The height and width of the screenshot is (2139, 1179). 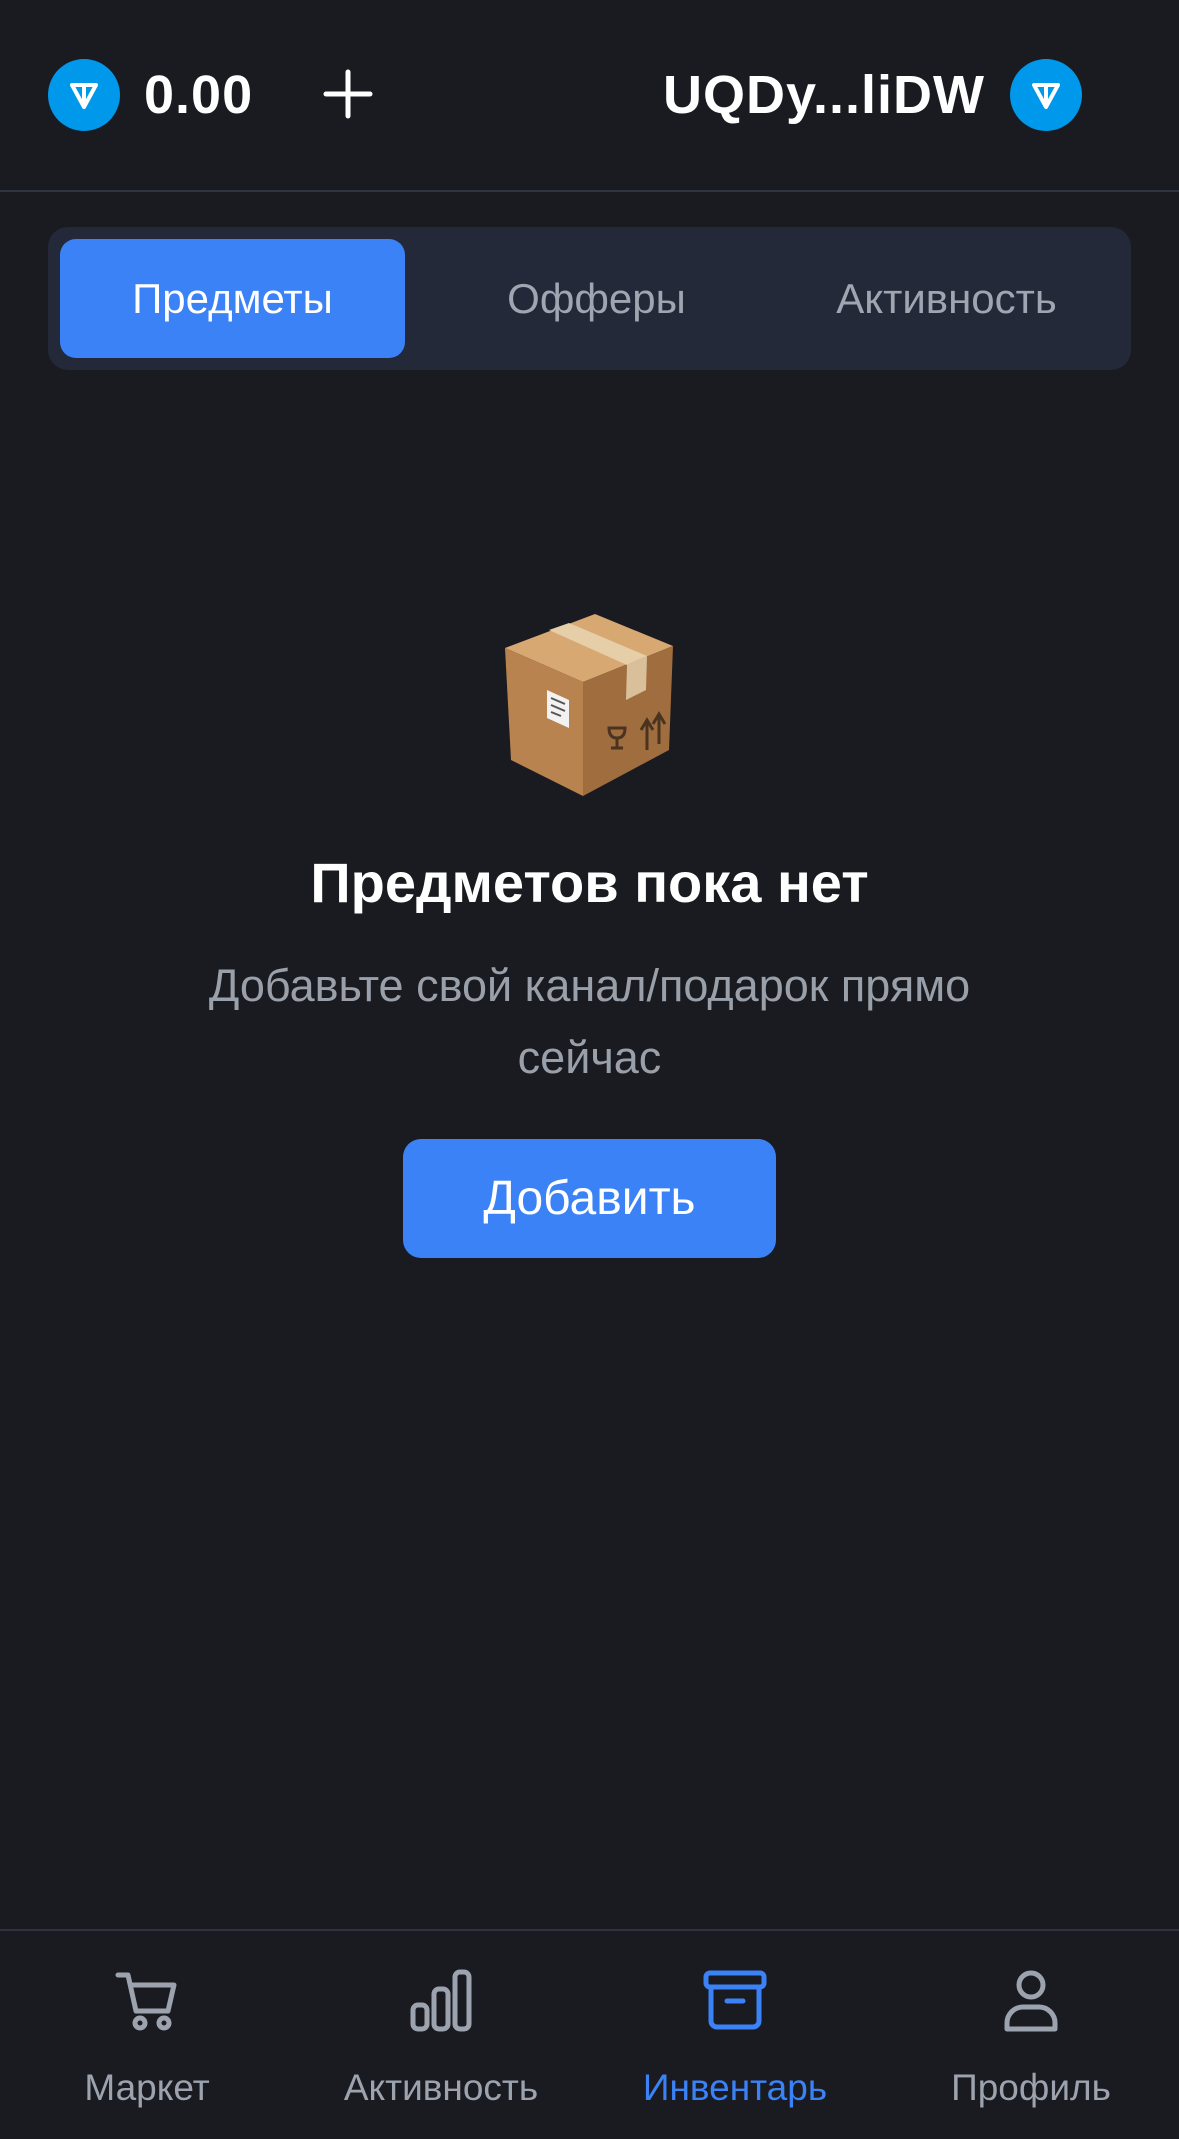 What do you see at coordinates (1031, 2087) in the screenshot?
I see `nav-label-profile: Профиль` at bounding box center [1031, 2087].